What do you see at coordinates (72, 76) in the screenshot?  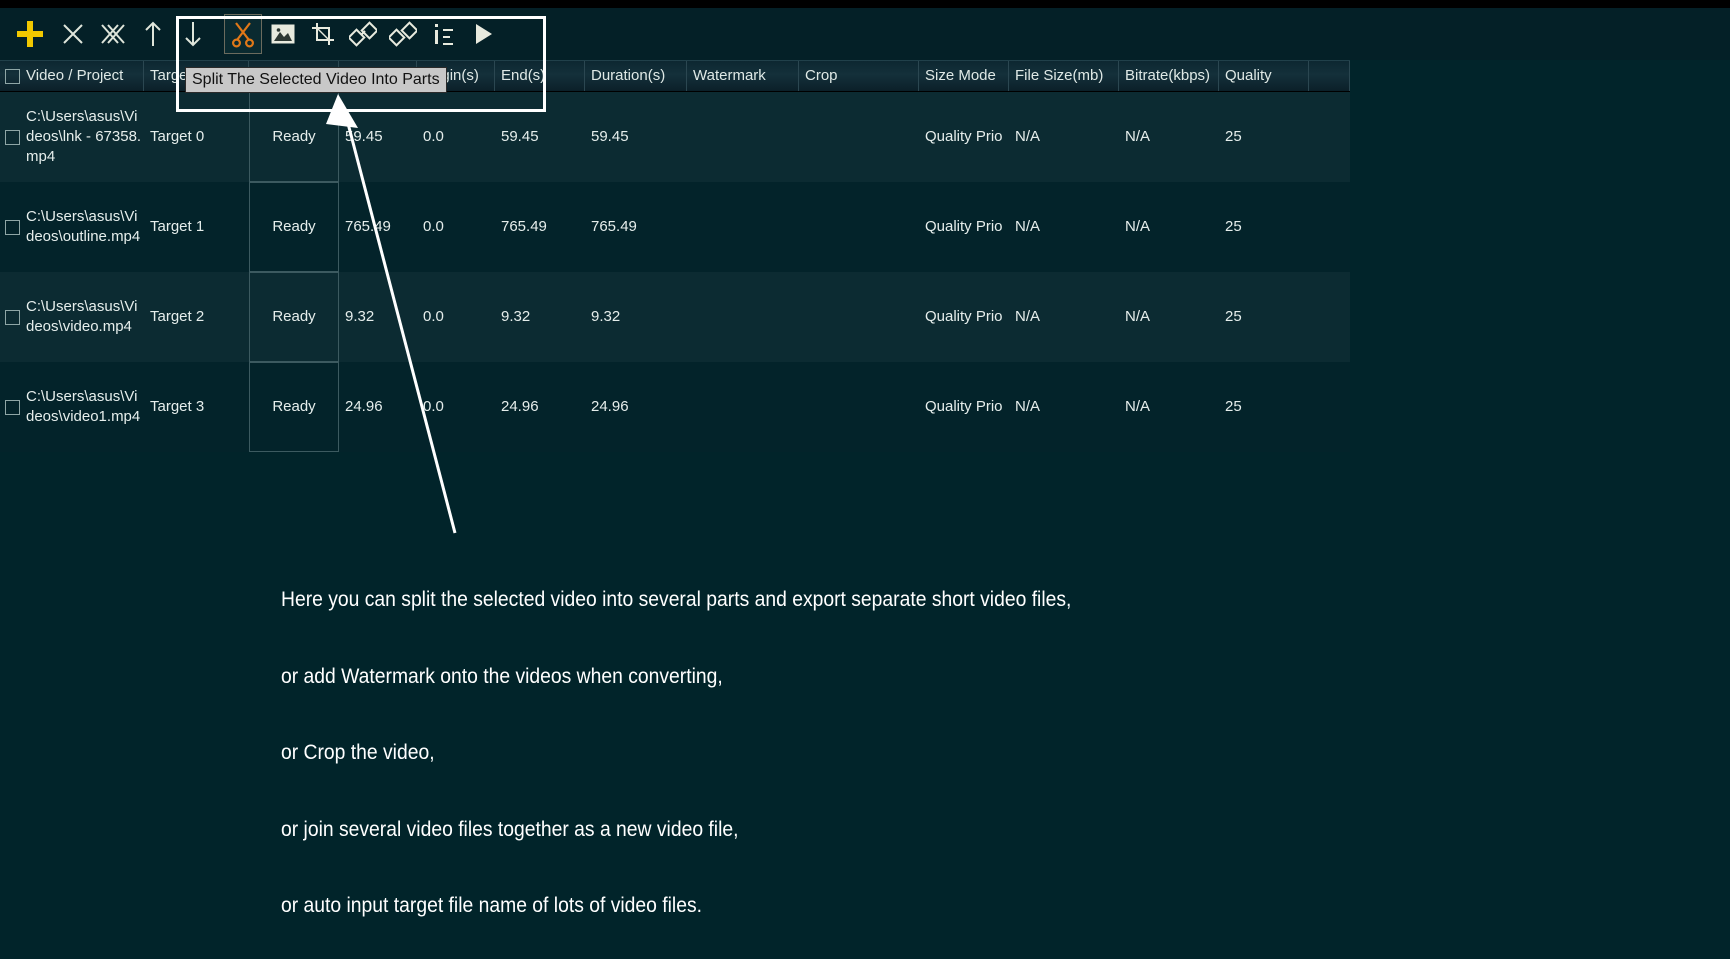 I see `header-video-project: Video / Project` at bounding box center [72, 76].